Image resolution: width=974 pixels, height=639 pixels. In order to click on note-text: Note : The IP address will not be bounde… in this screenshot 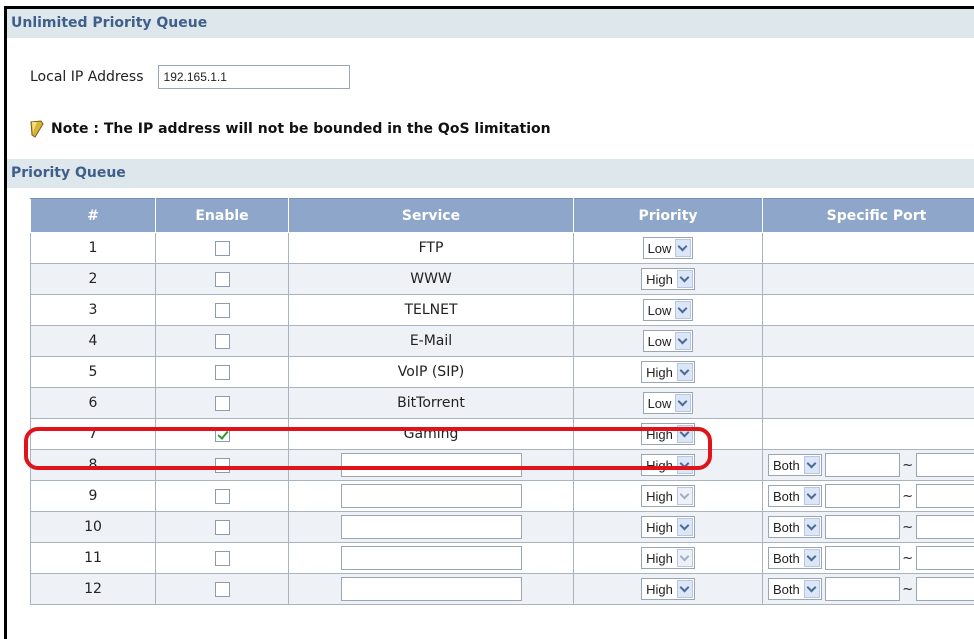, I will do `click(301, 129)`.